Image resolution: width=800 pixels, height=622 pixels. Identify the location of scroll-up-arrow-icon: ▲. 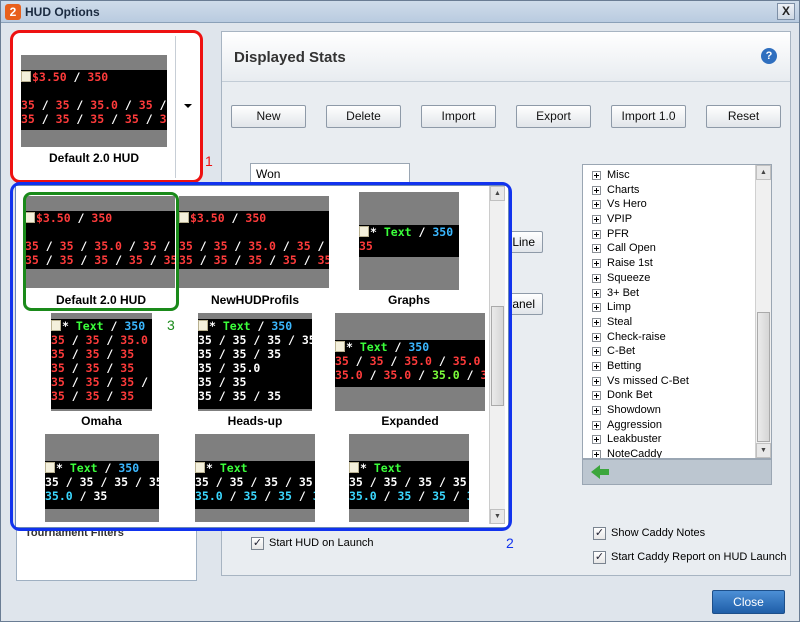
(763, 172).